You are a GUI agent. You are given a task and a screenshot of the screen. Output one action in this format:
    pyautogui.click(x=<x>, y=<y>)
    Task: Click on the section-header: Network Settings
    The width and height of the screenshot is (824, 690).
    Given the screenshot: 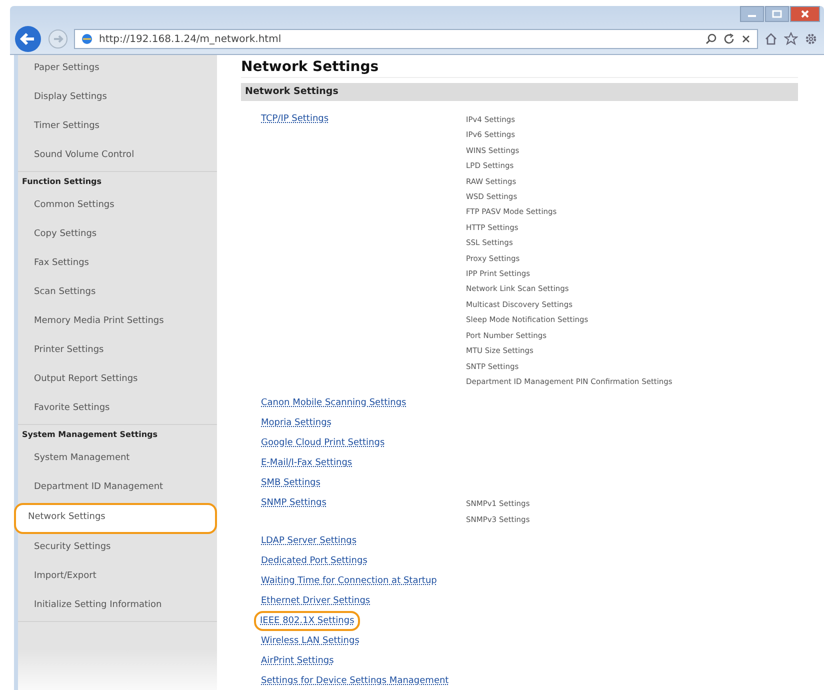 What is the action you would take?
    pyautogui.click(x=519, y=92)
    